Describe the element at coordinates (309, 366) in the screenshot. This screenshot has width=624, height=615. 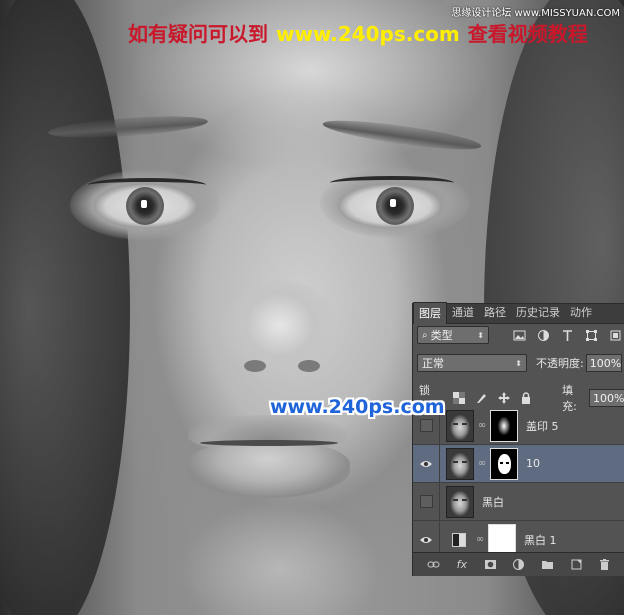
I see `right-nostril` at that location.